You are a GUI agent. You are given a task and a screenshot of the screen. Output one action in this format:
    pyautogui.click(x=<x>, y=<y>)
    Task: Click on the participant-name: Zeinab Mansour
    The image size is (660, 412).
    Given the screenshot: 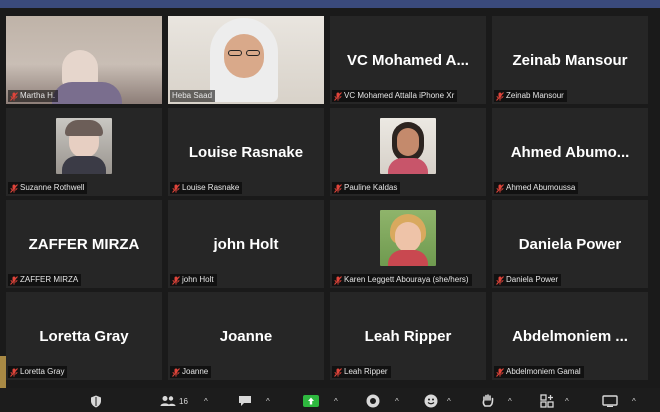 What is the action you would take?
    pyautogui.click(x=535, y=95)
    